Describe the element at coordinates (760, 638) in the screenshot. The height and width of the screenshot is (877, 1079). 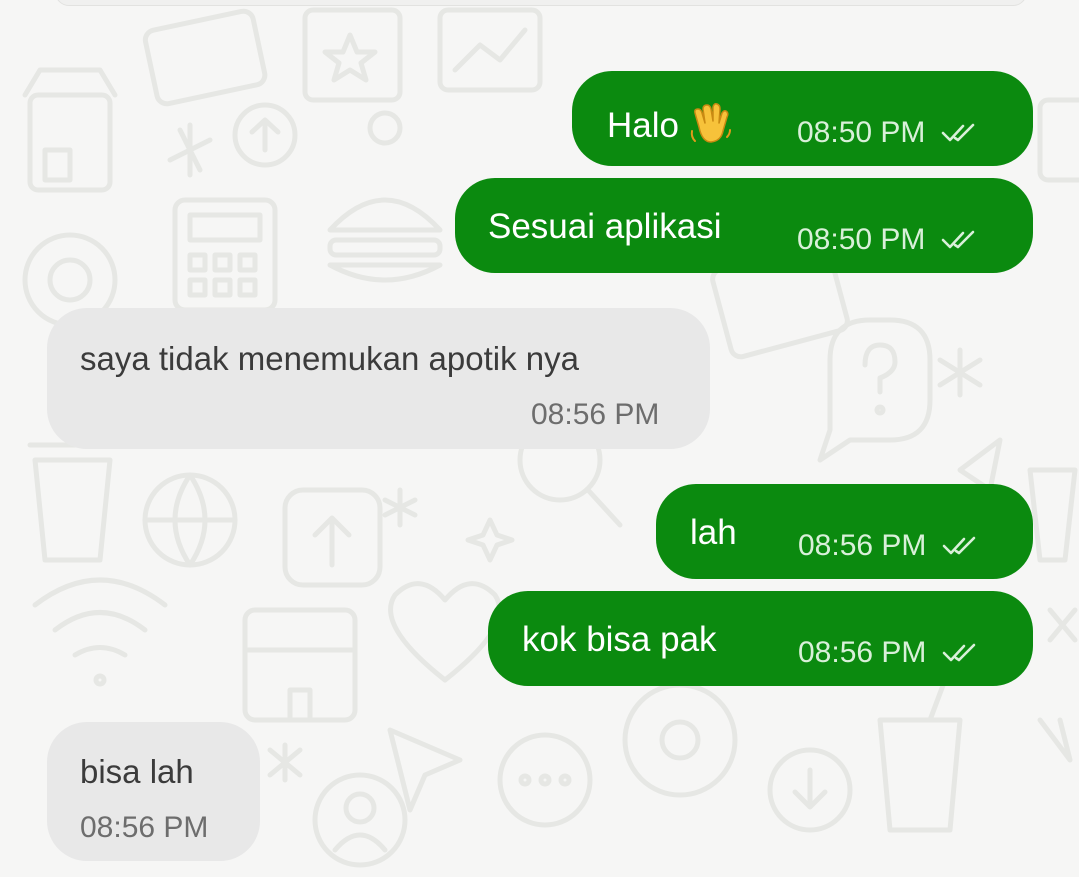
I see `outgoing-message: kok bisa pak 08:56 PM` at that location.